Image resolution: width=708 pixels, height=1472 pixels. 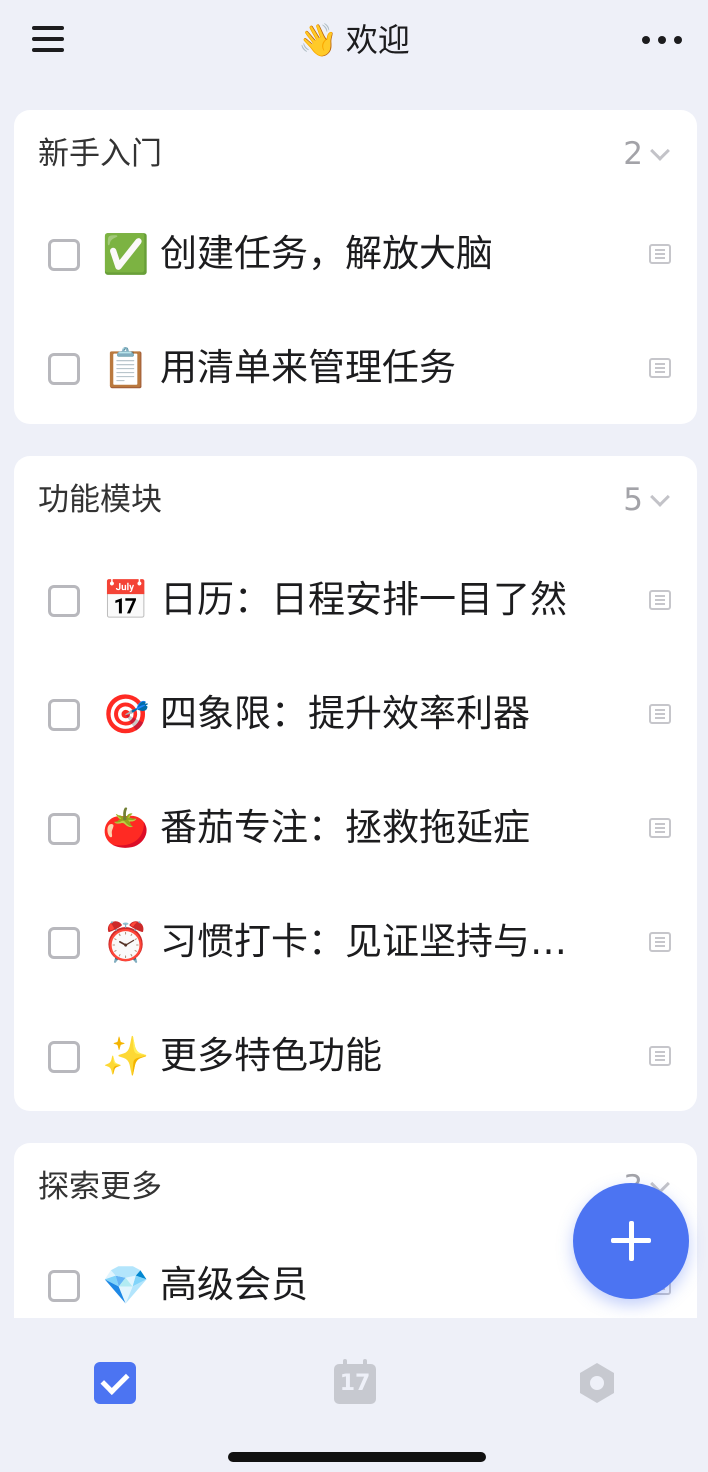 What do you see at coordinates (126, 254) in the screenshot?
I see `check-mark-icon: ✅` at bounding box center [126, 254].